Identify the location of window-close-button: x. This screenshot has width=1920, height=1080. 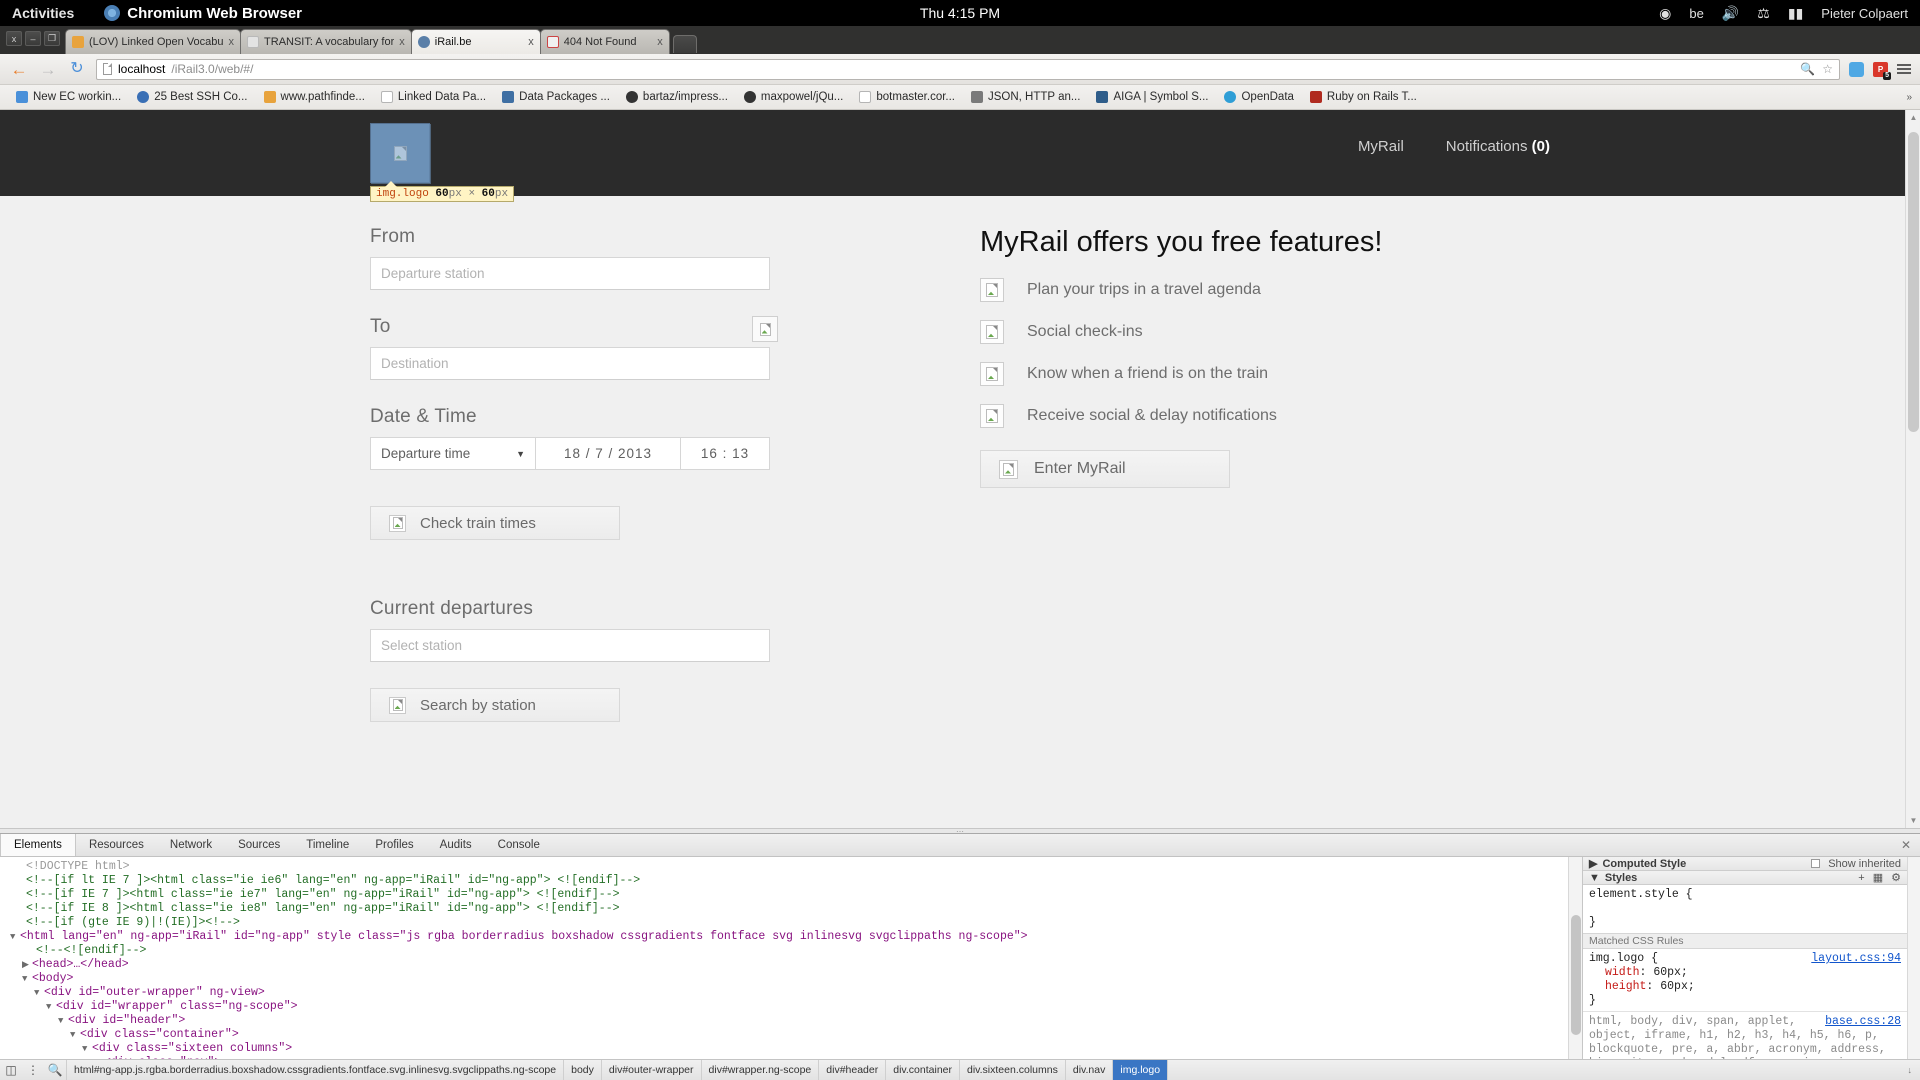
(14, 38).